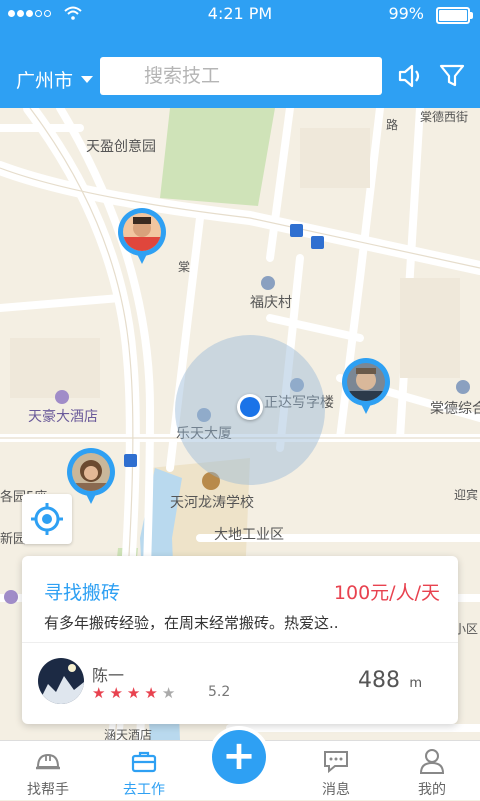 This screenshot has width=480, height=801. Describe the element at coordinates (184, 267) in the screenshot. I see `map-label: 棠` at that location.